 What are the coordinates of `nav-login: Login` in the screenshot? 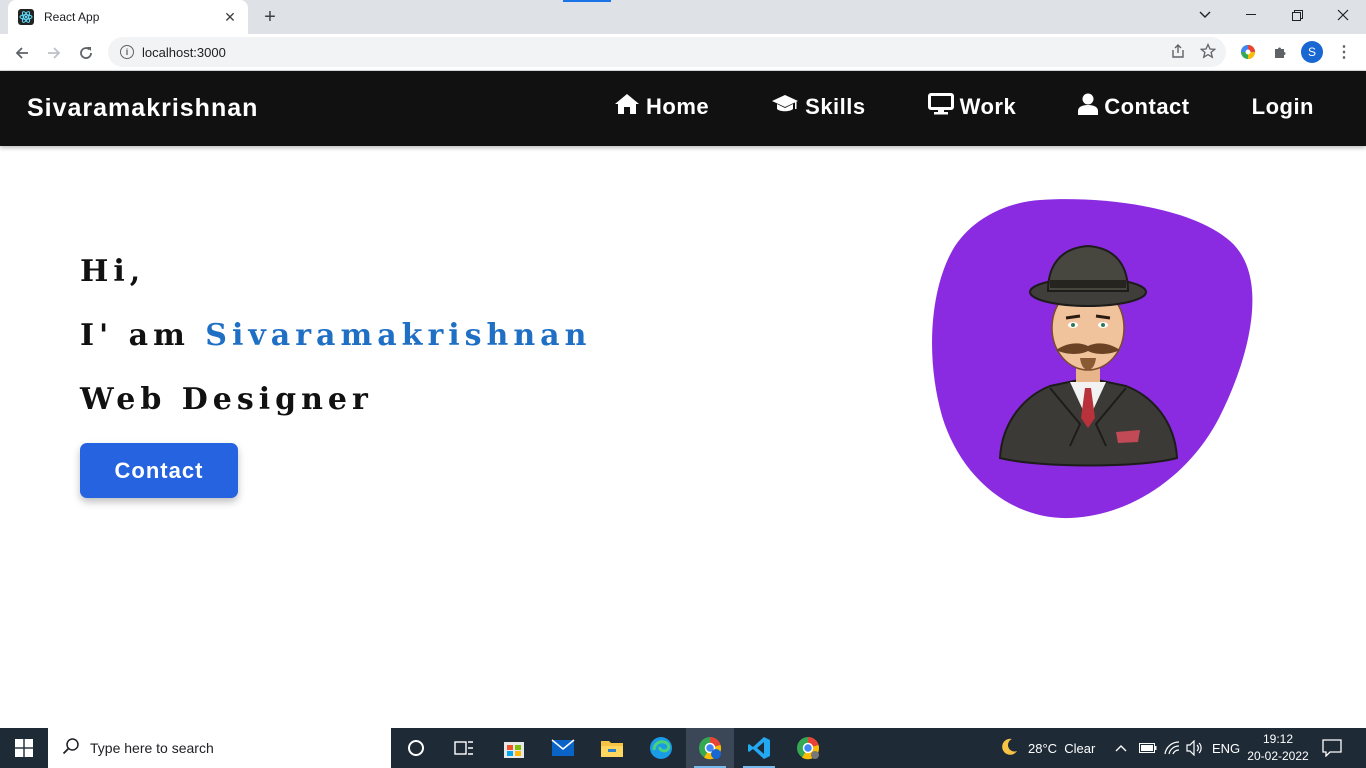 It's located at (1283, 107).